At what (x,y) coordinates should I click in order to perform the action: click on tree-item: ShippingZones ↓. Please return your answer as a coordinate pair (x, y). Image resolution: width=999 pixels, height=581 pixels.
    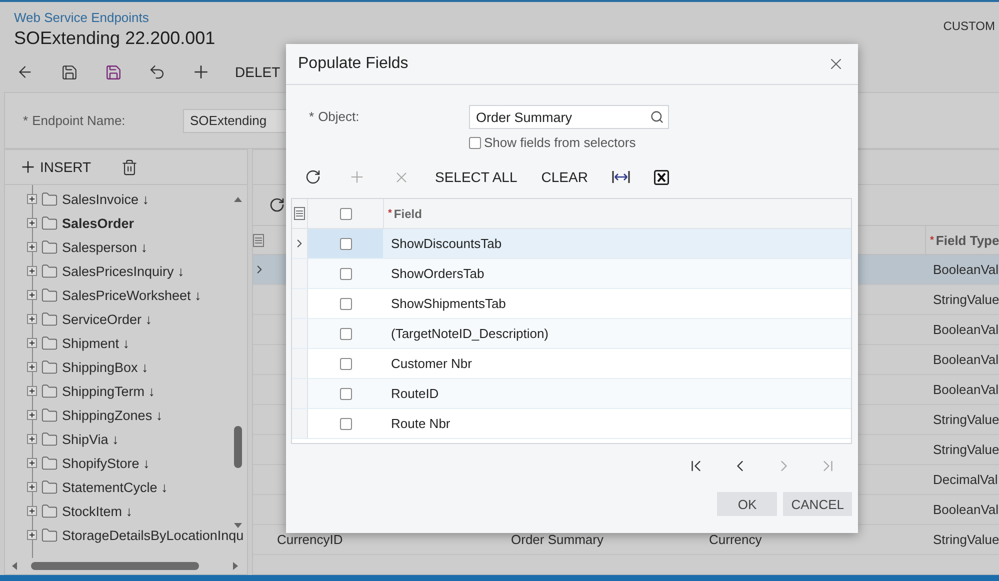
    Looking at the image, I should click on (112, 415).